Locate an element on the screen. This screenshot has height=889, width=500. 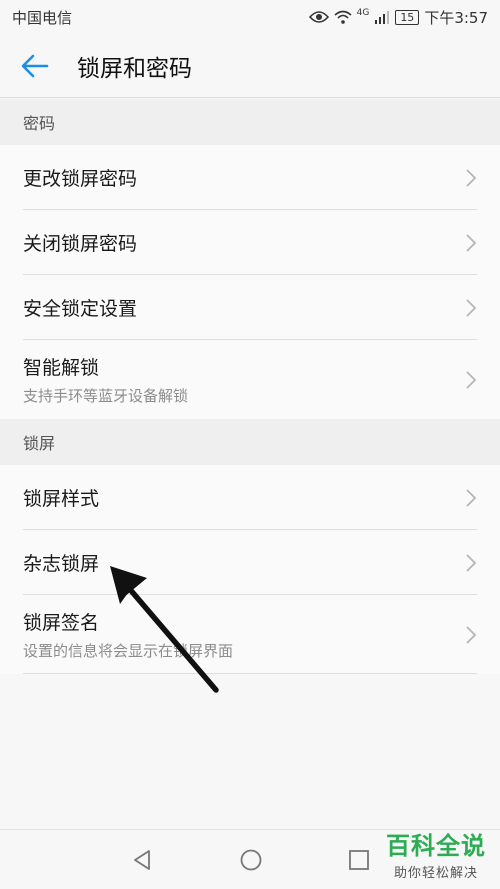
item-subtitle: 支持手环等蓝牙设备解锁 is located at coordinates (106, 396).